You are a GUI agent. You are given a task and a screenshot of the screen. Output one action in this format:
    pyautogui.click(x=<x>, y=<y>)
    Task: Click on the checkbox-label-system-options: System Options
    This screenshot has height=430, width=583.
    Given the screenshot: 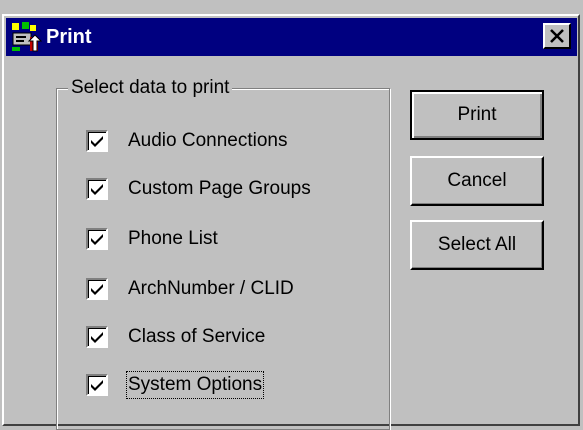 What is the action you would take?
    pyautogui.click(x=195, y=385)
    